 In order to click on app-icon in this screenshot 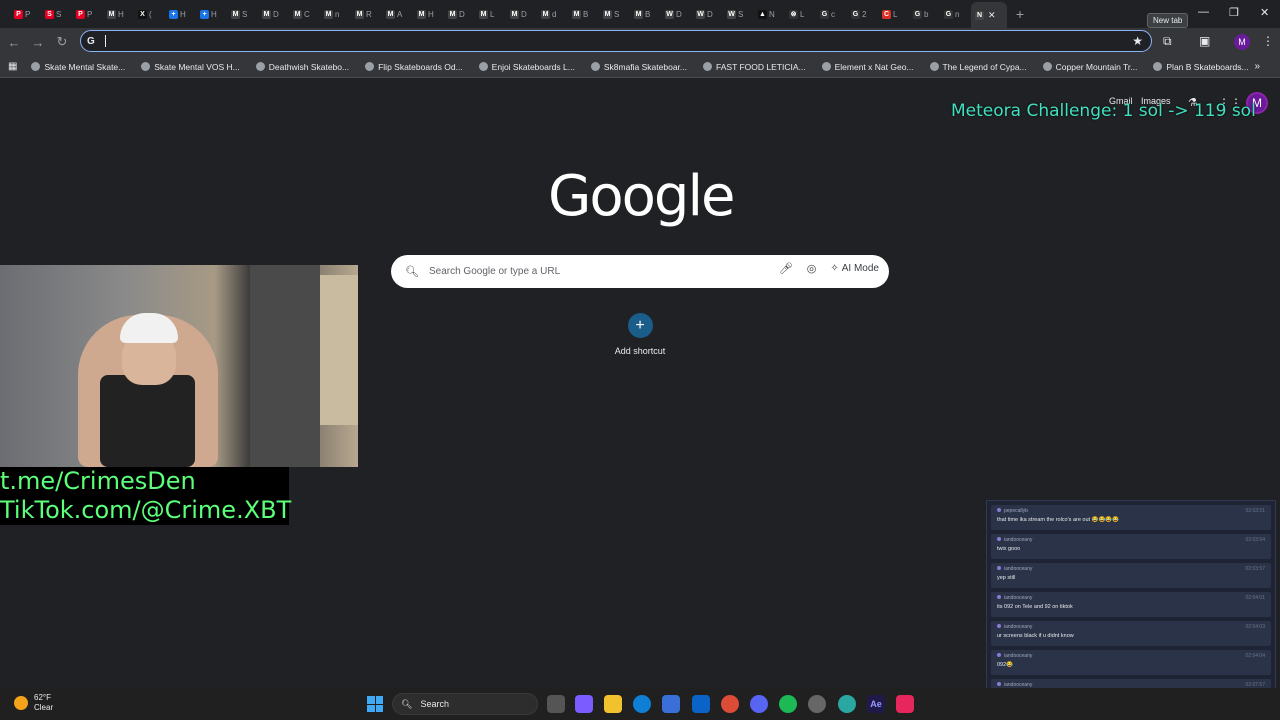, I will do `click(847, 704)`.